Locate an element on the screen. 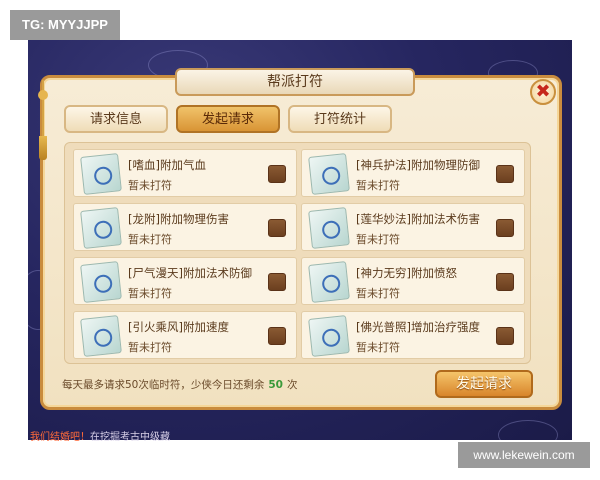 The width and height of the screenshot is (600, 480). tab-send-request: 发起请求 is located at coordinates (228, 119).